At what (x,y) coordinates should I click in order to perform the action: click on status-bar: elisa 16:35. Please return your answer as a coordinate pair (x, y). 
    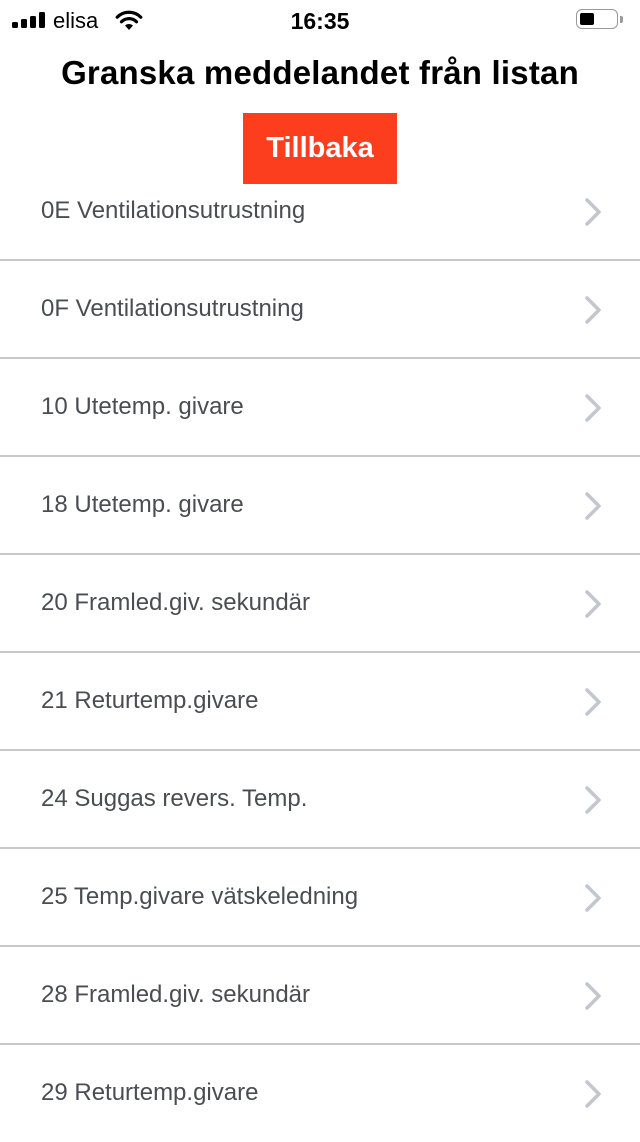
    Looking at the image, I should click on (320, 20).